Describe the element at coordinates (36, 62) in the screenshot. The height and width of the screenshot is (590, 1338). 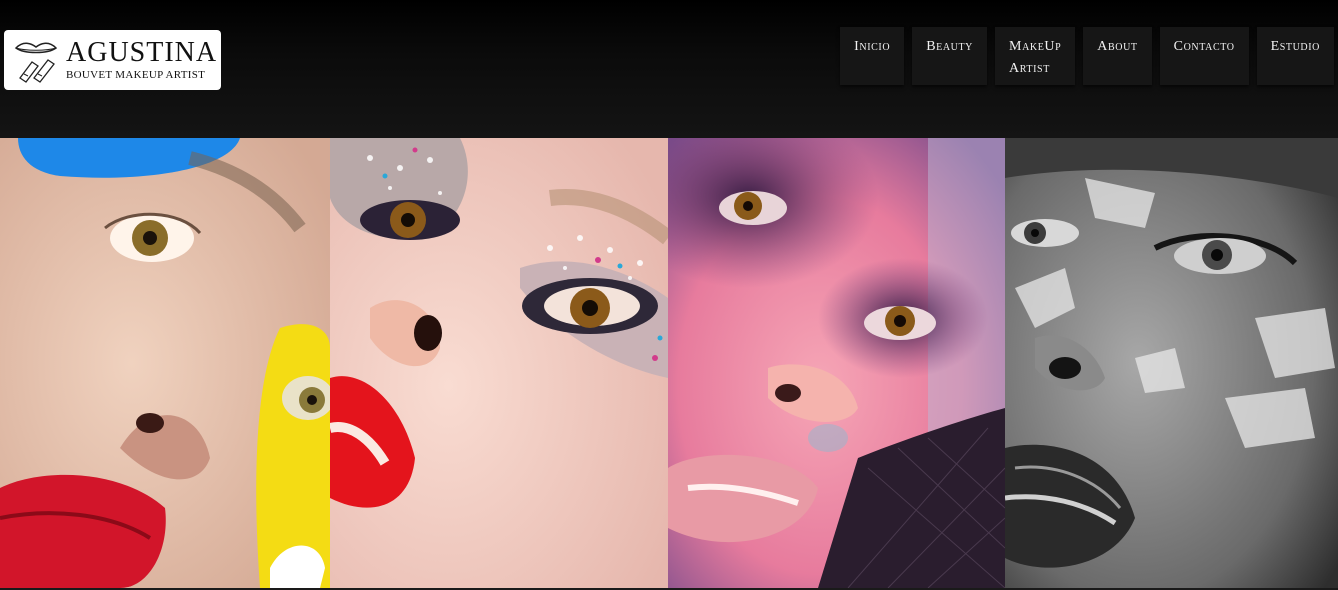
I see `lips-brush-icon` at that location.